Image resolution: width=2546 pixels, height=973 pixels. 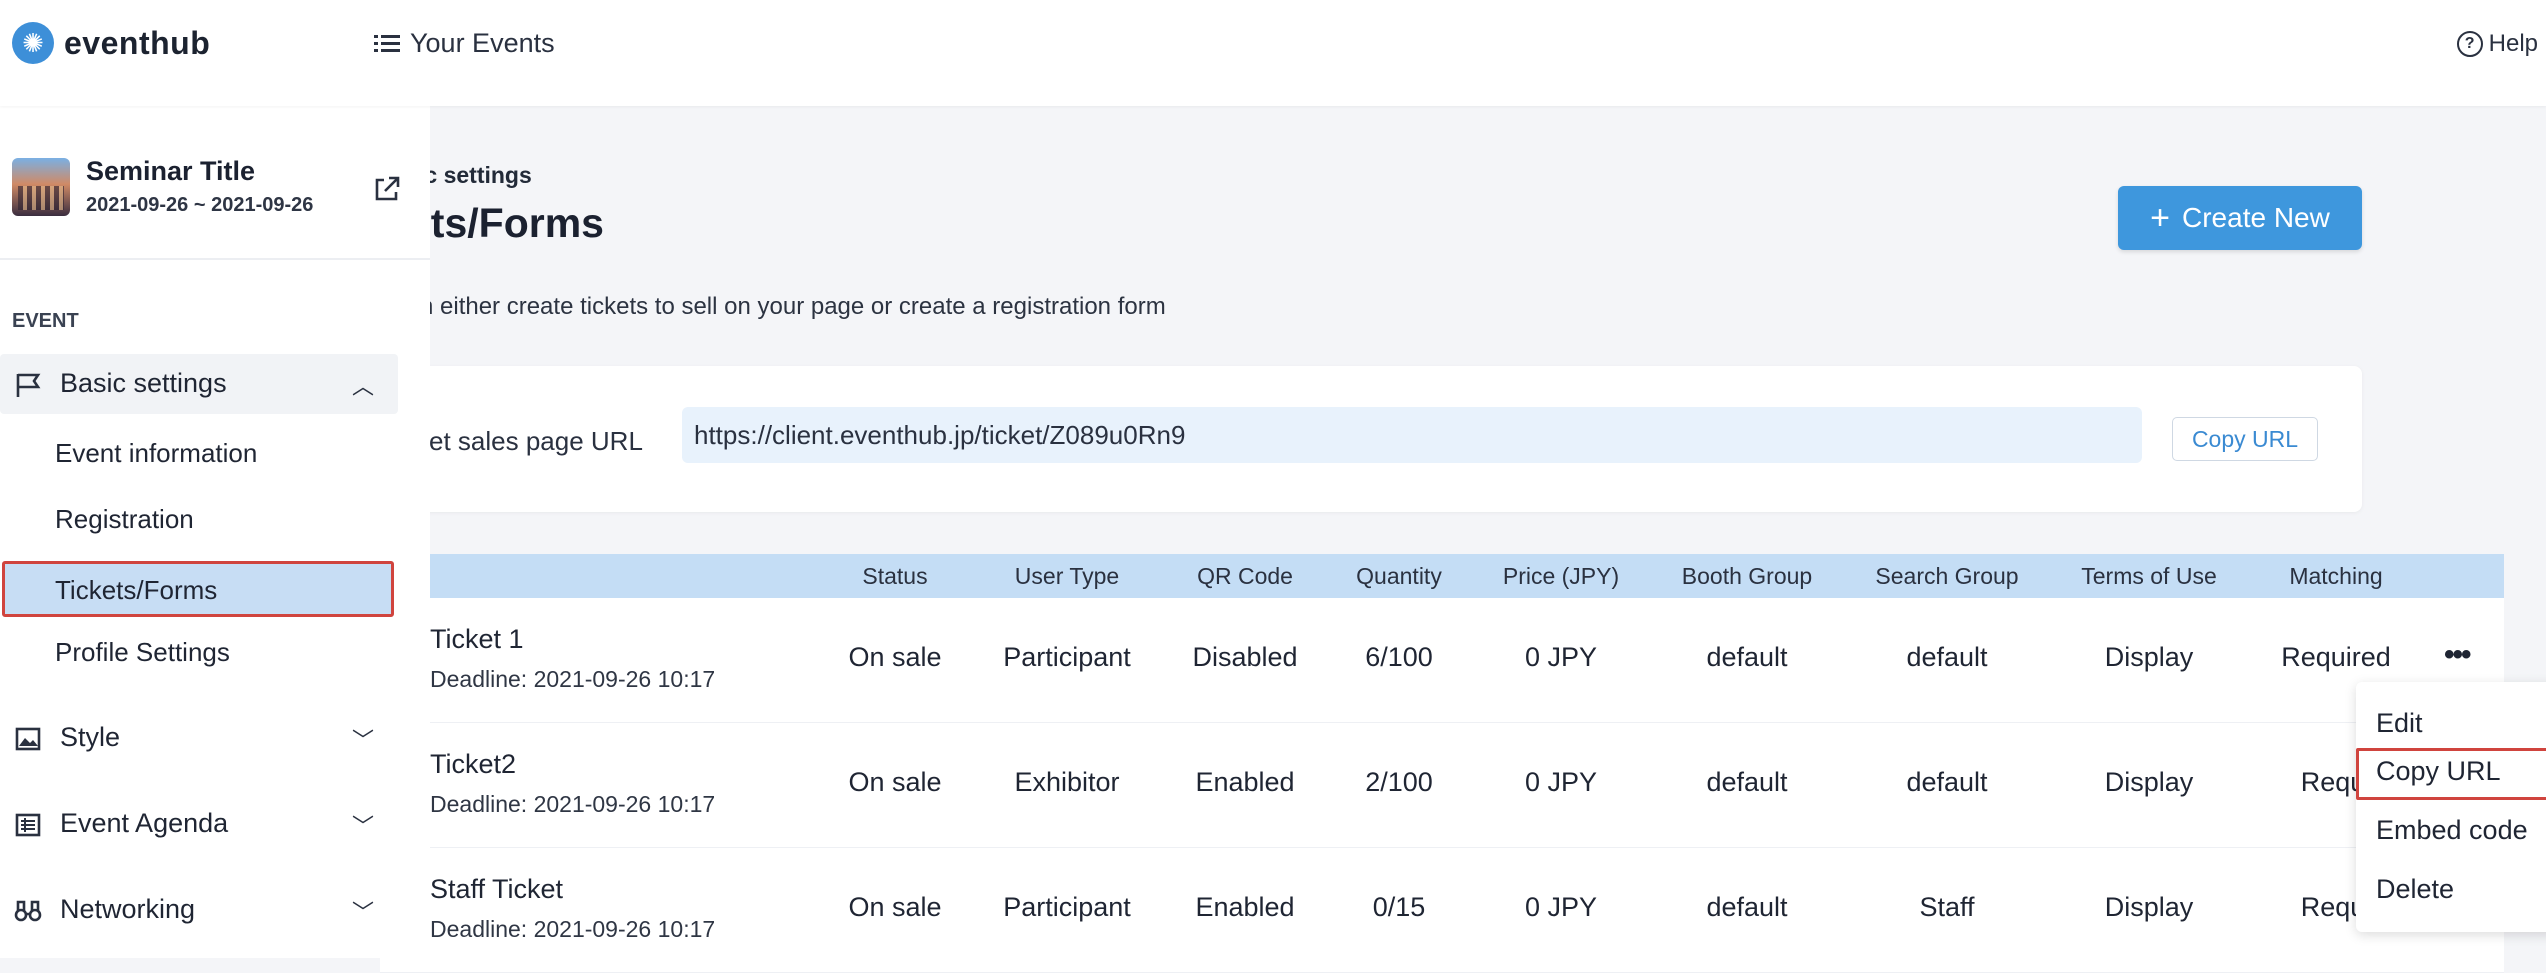 What do you see at coordinates (2245, 439) in the screenshot?
I see `copy-url-button: Copy URL` at bounding box center [2245, 439].